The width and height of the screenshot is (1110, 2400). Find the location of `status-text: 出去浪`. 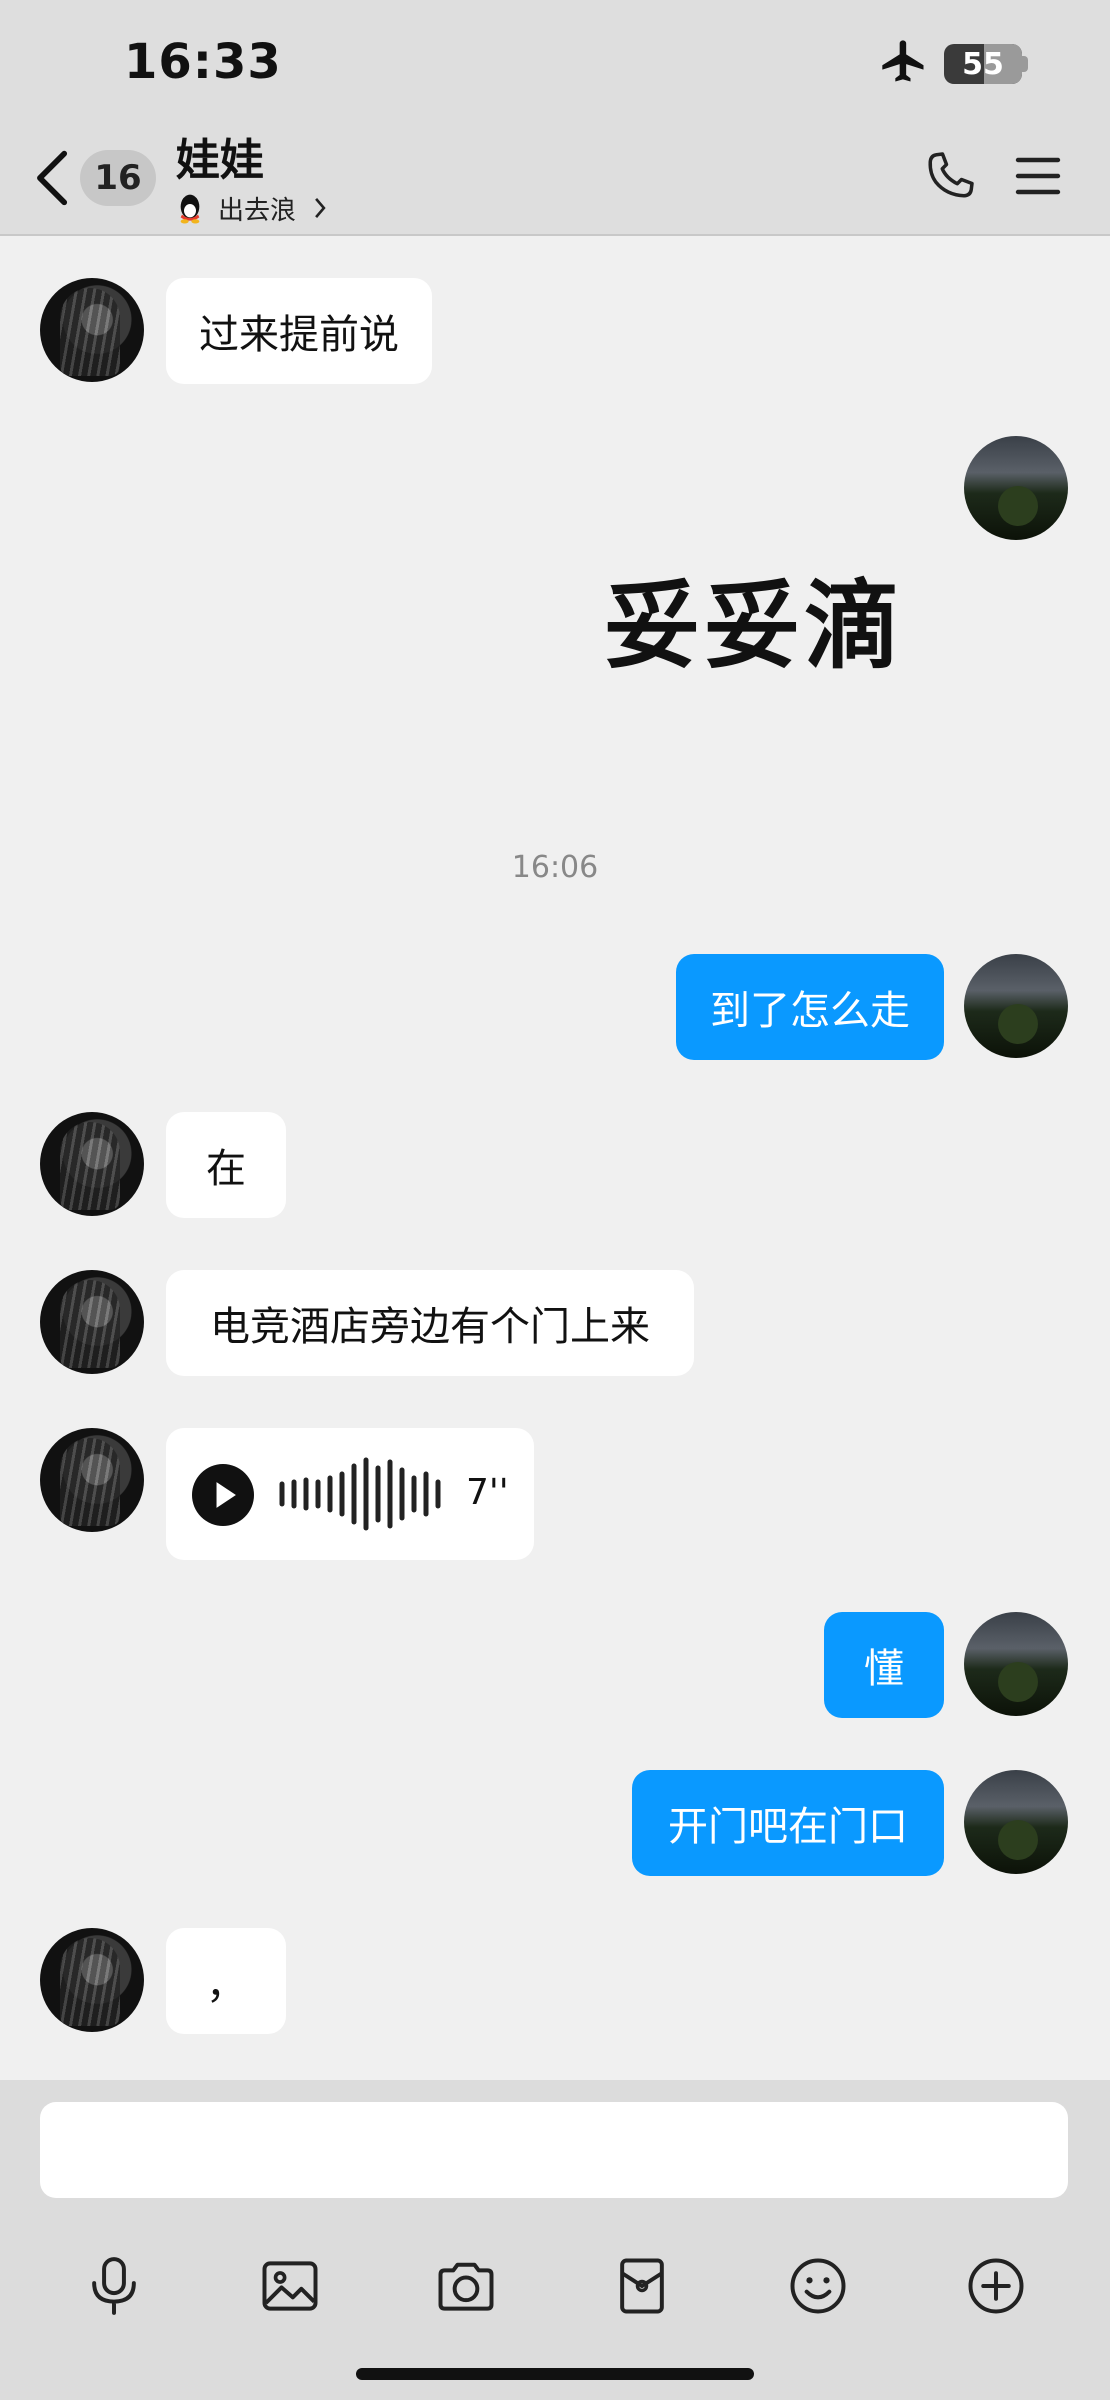

status-text: 出去浪 is located at coordinates (257, 210).